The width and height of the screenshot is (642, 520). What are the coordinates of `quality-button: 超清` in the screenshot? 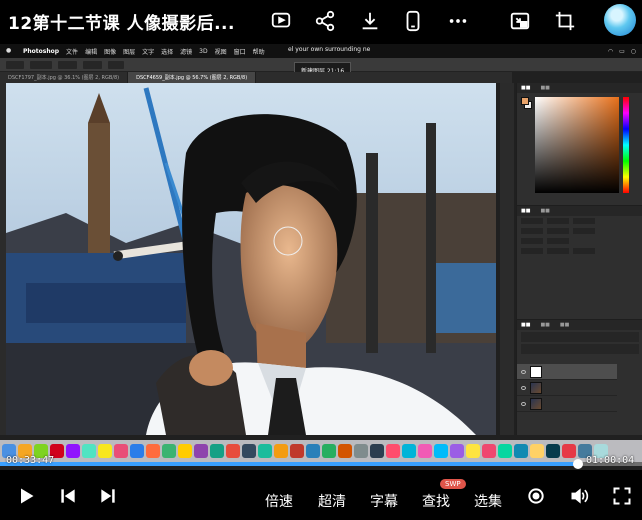 It's located at (332, 501).